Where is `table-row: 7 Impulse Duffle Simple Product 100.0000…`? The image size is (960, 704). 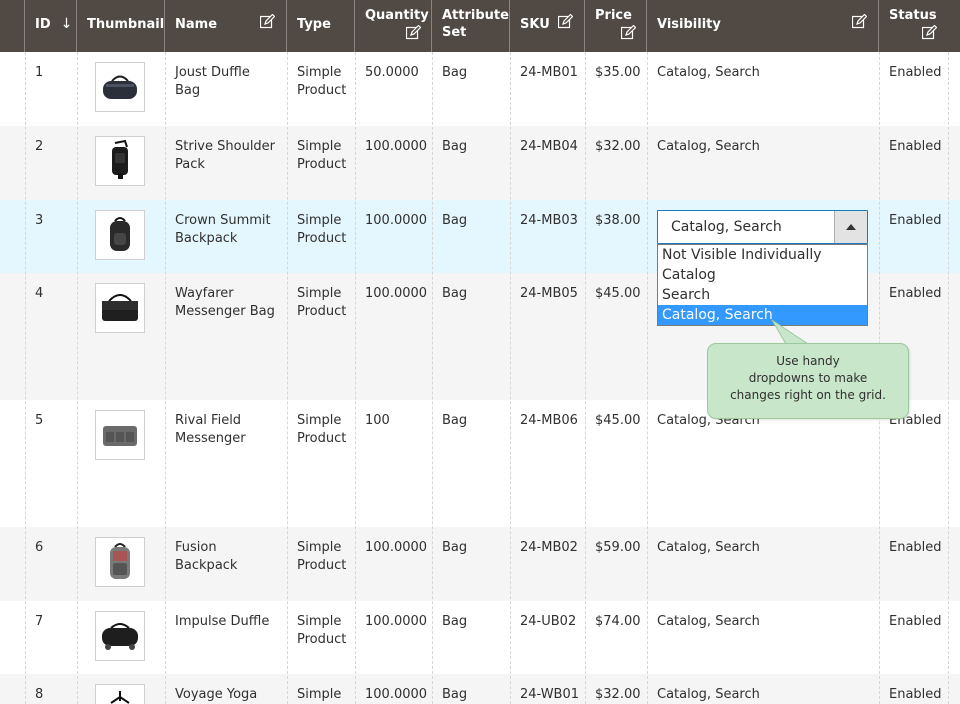 table-row: 7 Impulse Duffle Simple Product 100.0000… is located at coordinates (480, 637).